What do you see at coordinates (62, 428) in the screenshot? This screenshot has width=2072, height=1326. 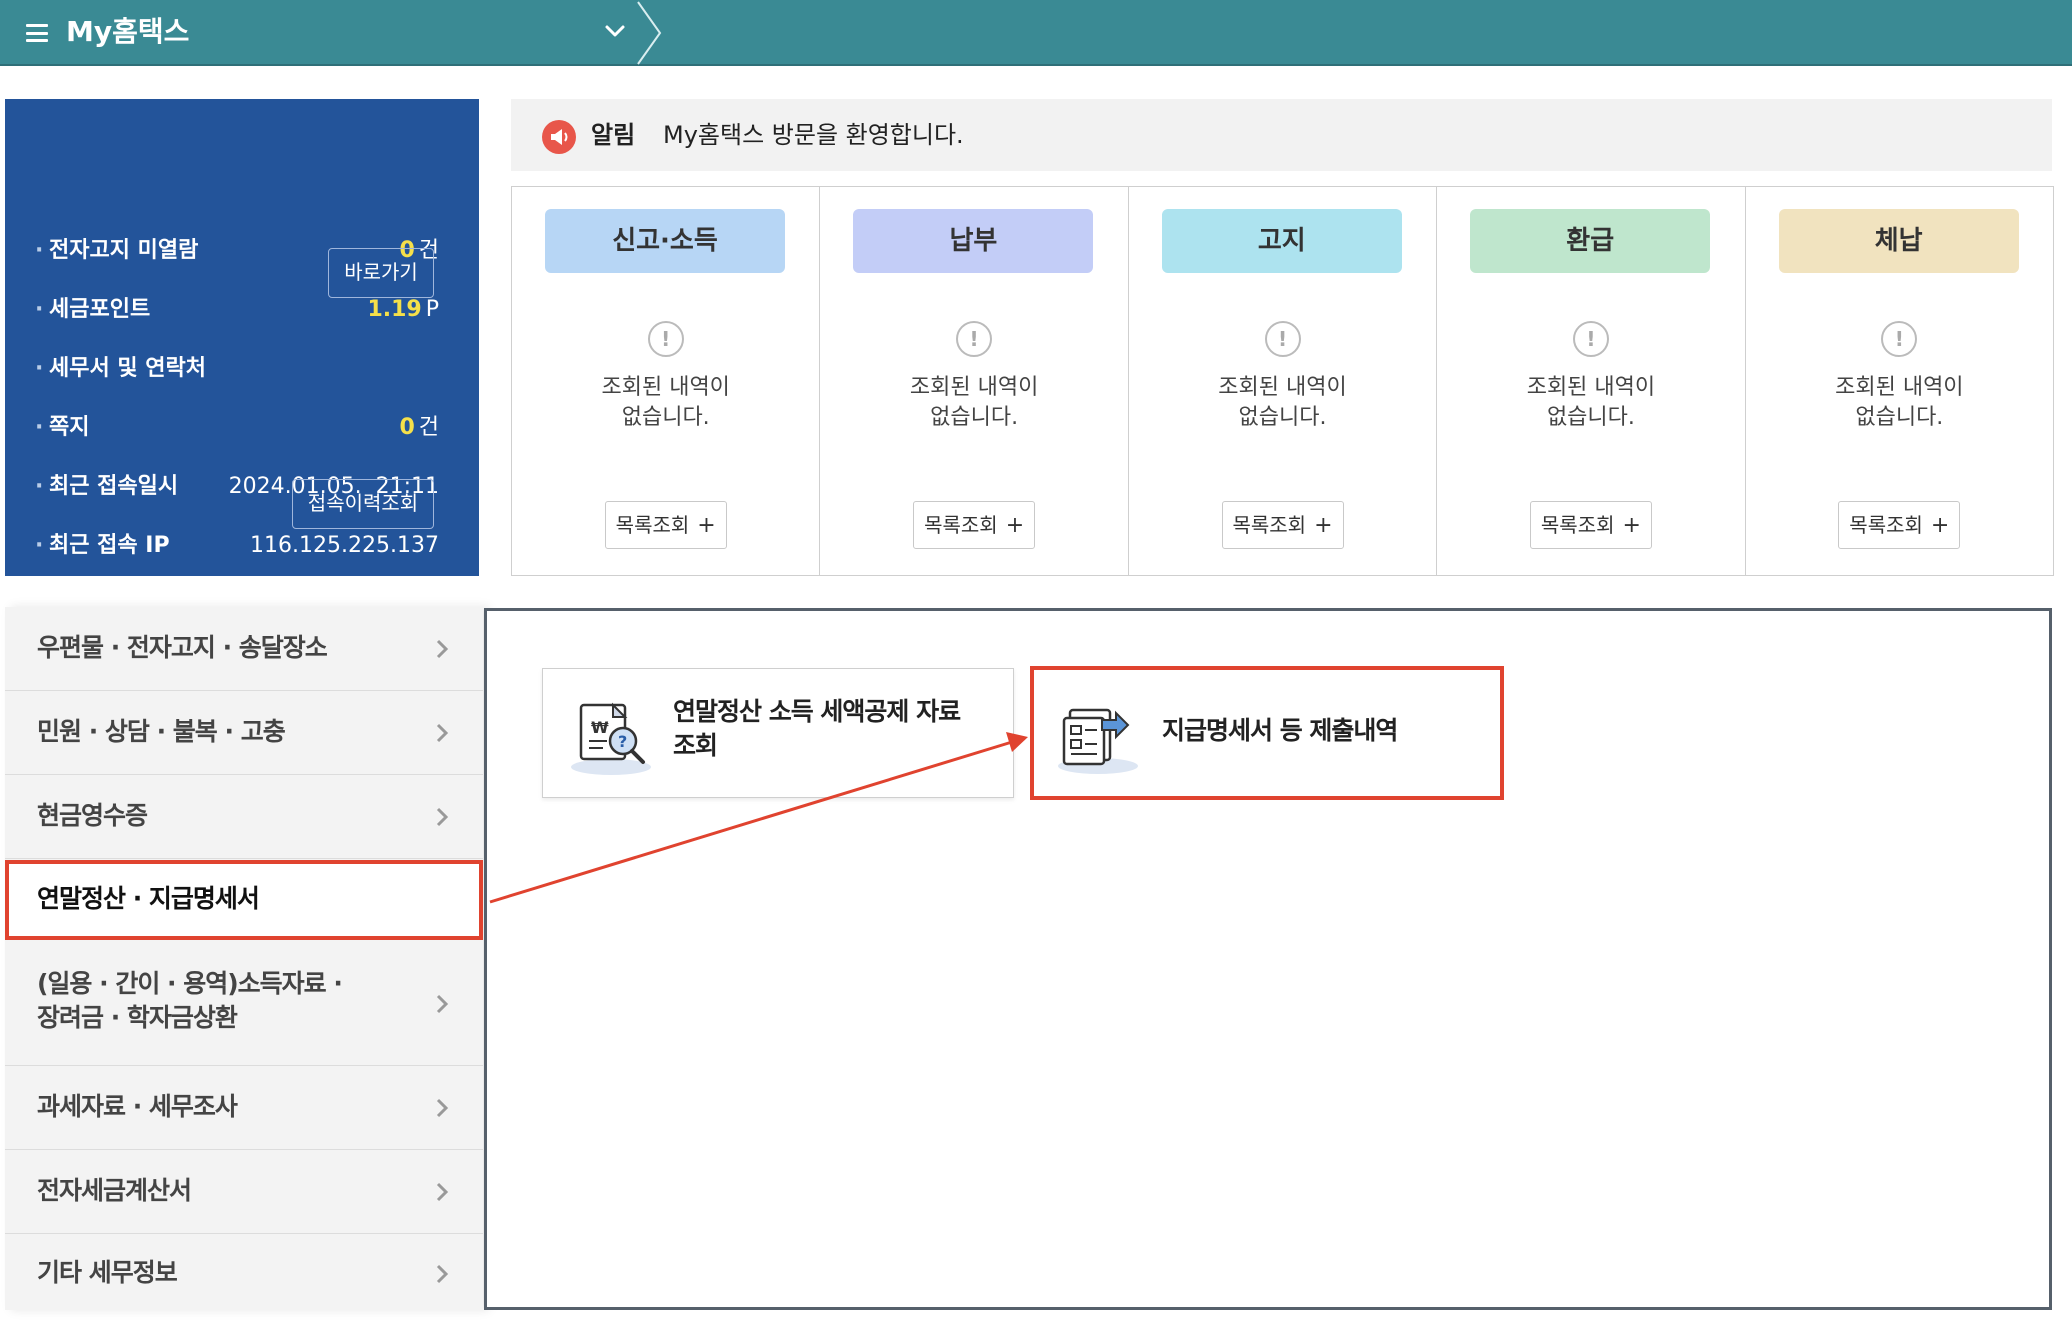 I see `info-label: 쪽지` at bounding box center [62, 428].